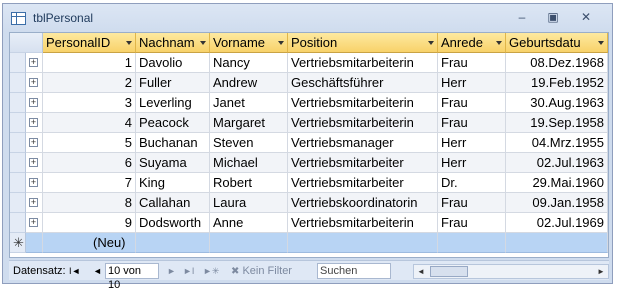  I want to click on scroll-thumb, so click(449, 271).